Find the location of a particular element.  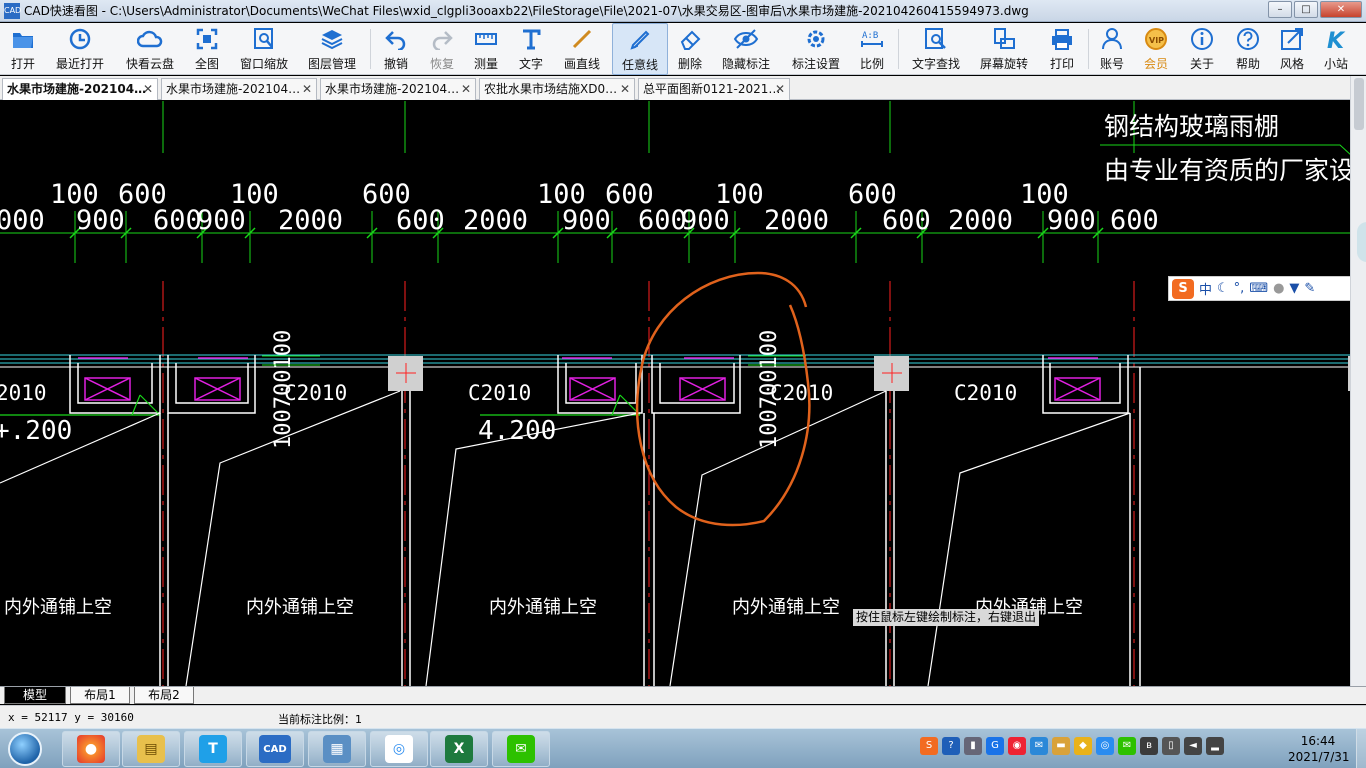

netease-tray-icon: ◉ is located at coordinates (1017, 746).